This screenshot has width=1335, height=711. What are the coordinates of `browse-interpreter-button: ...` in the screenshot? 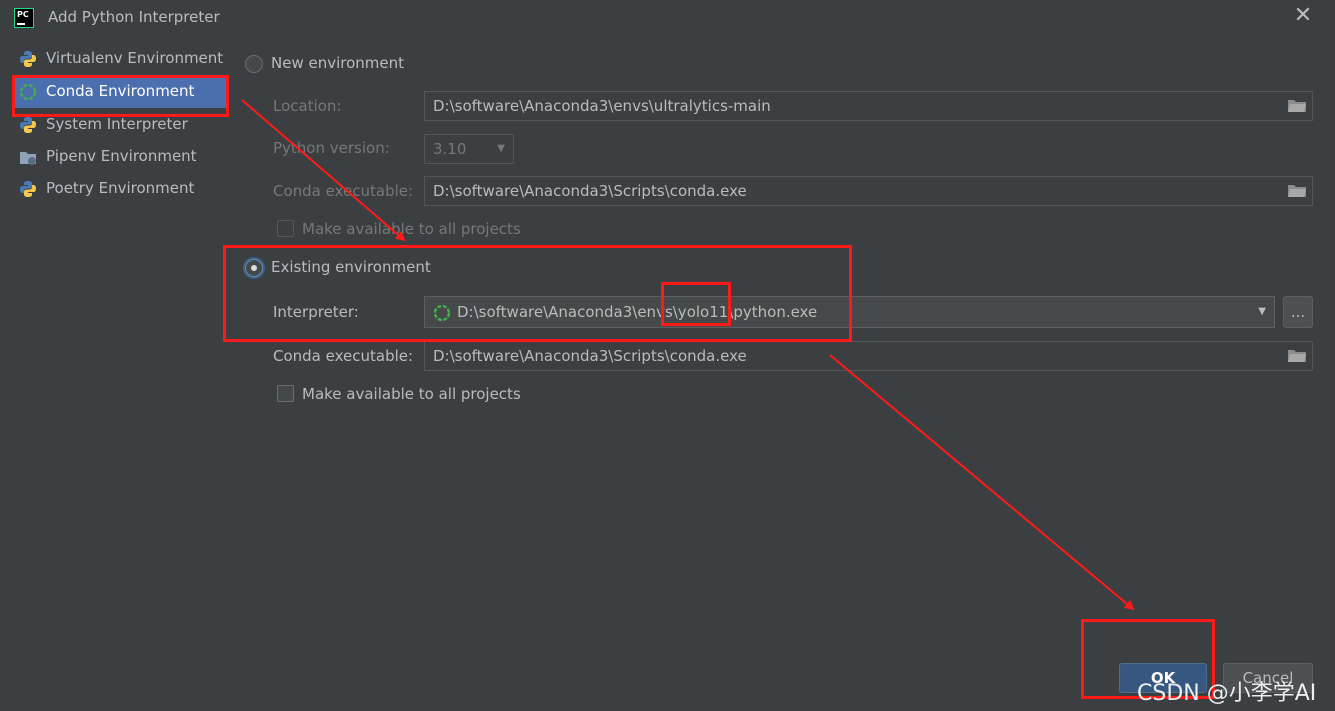 It's located at (1298, 312).